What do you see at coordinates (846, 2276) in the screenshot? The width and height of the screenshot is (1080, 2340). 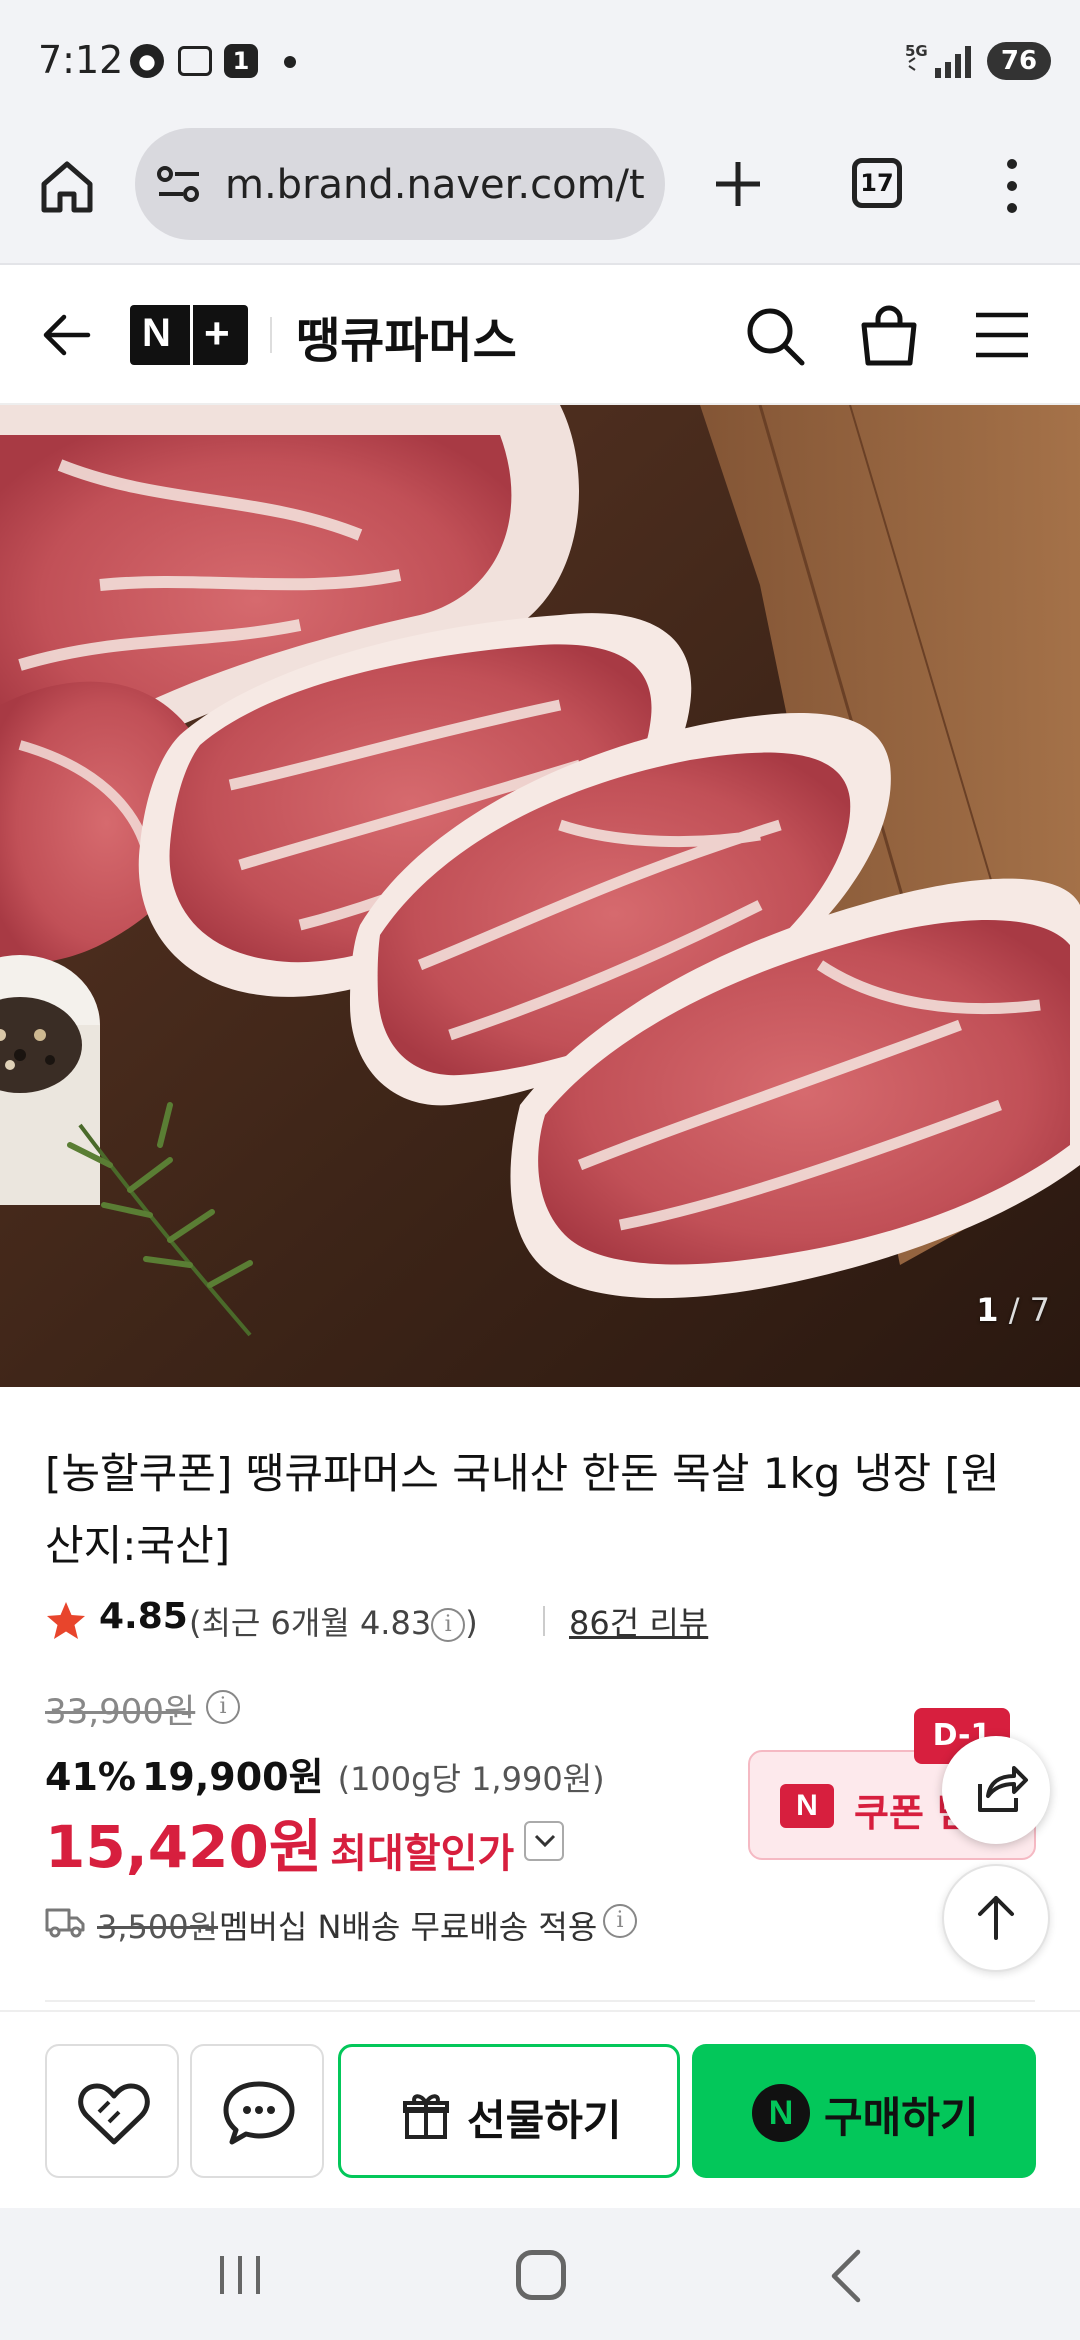 I see `back-nav-icon` at bounding box center [846, 2276].